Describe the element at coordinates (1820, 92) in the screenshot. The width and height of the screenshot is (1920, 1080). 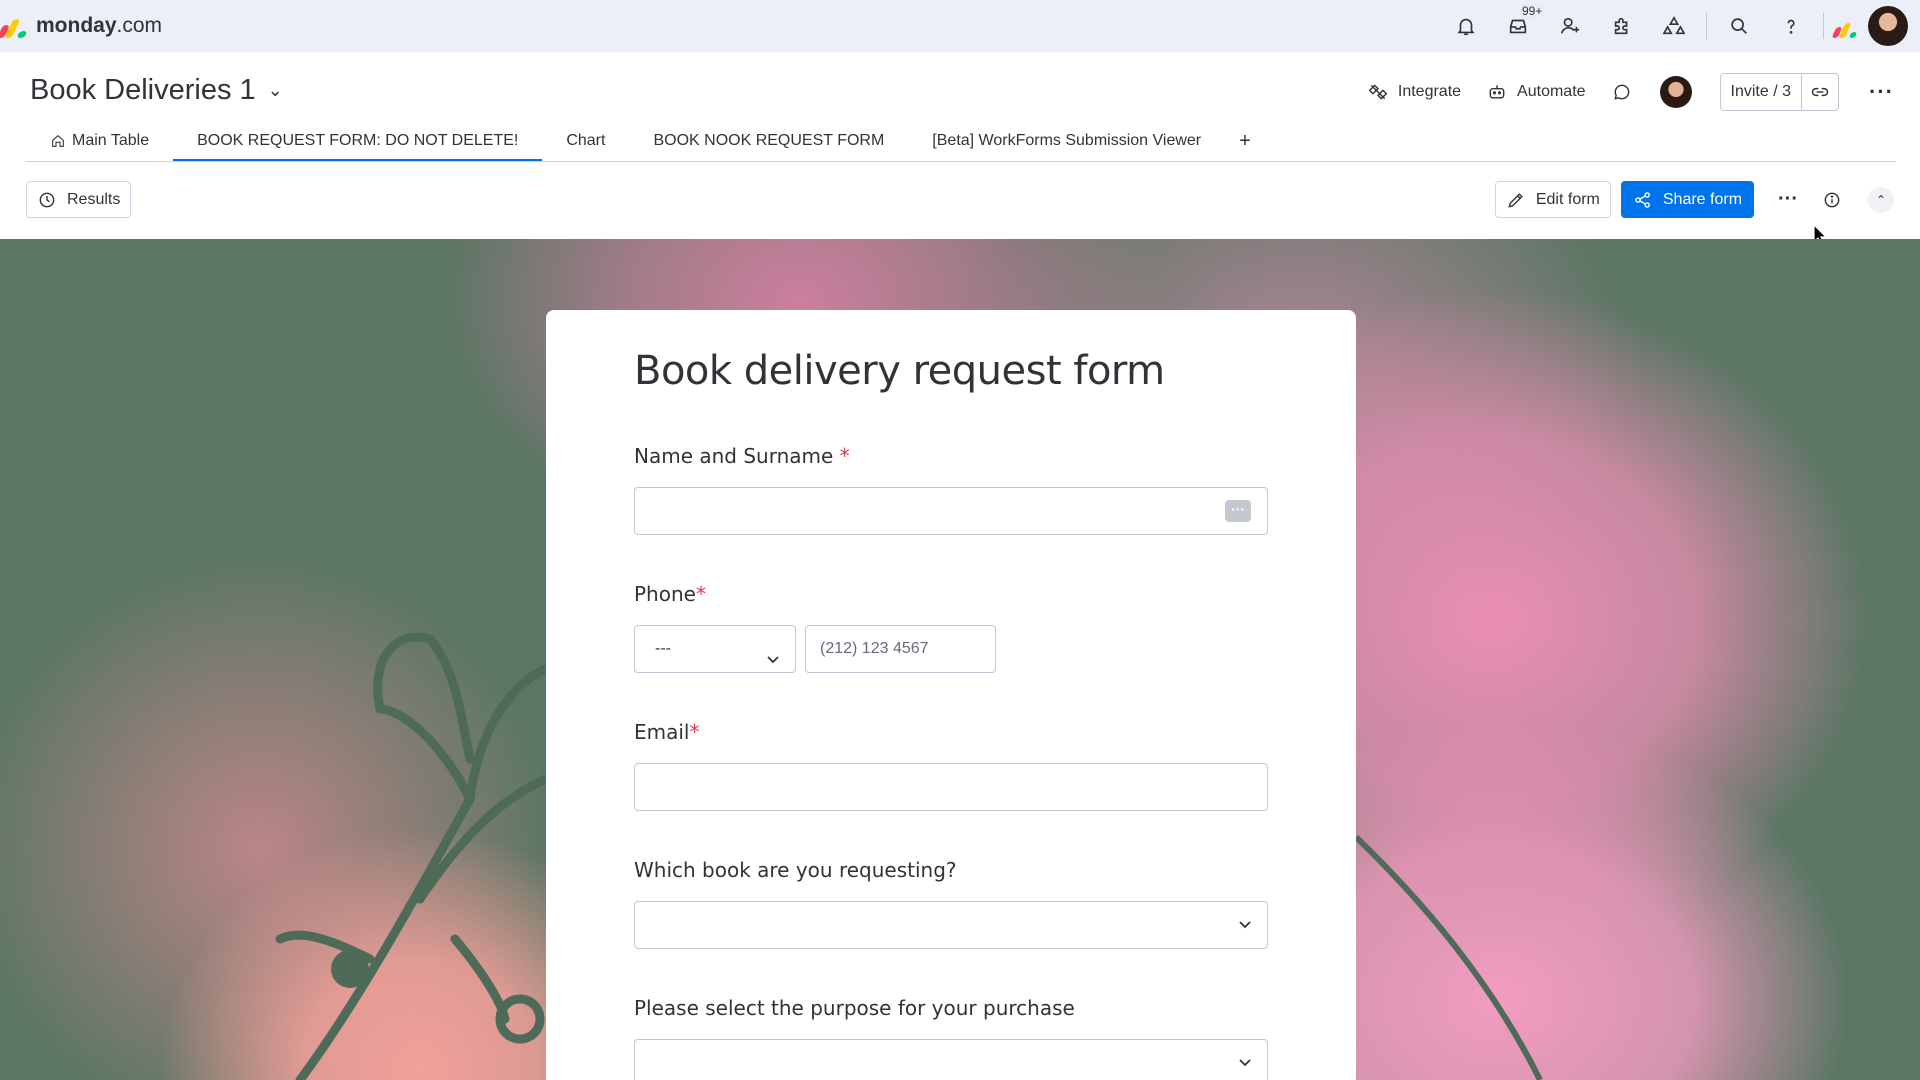
I see `copy-link-icon` at that location.